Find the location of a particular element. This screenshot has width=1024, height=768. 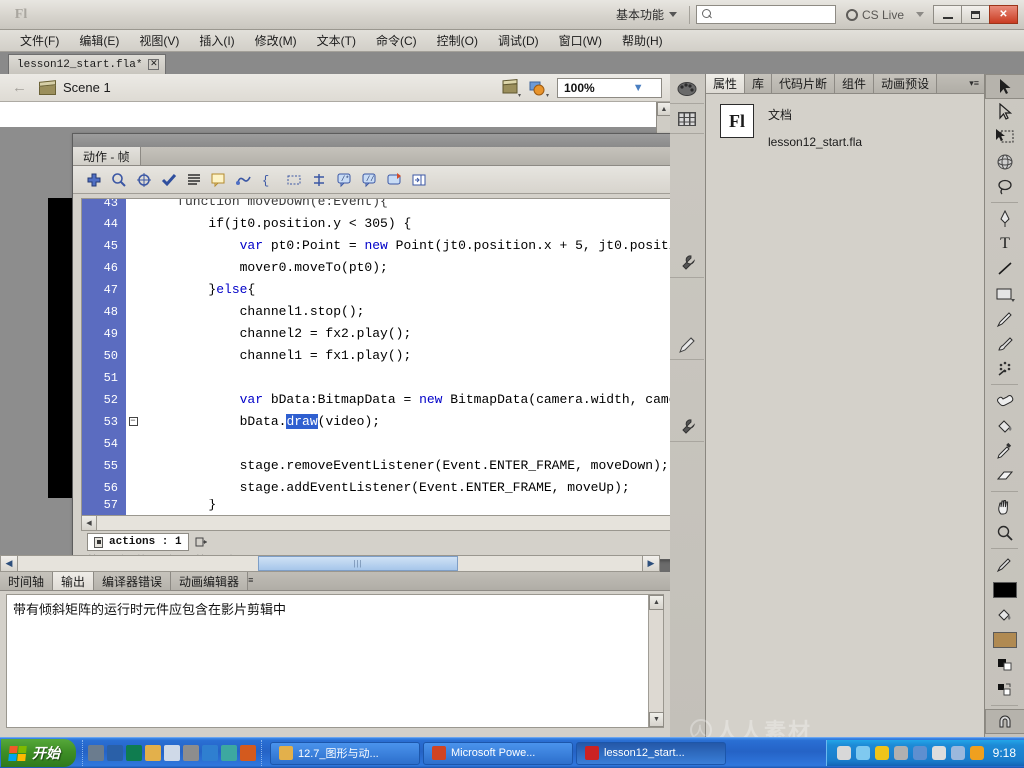

tab-actions-frame: 动作 - 帧 is located at coordinates (107, 156).